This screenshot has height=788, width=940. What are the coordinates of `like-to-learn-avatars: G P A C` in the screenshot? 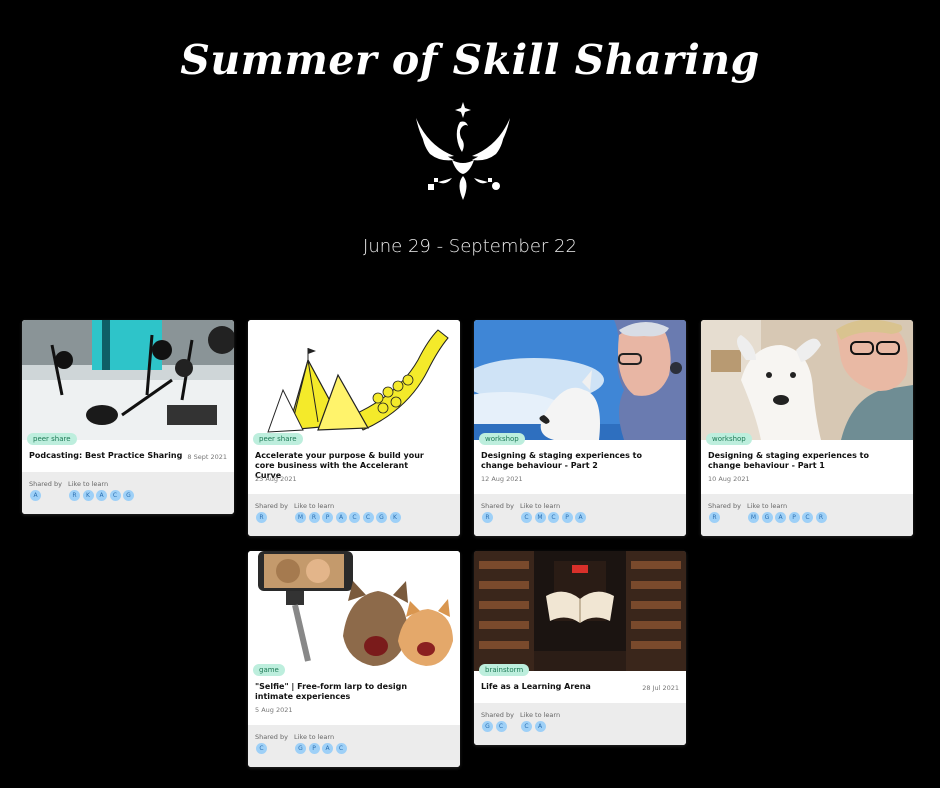 It's located at (322, 748).